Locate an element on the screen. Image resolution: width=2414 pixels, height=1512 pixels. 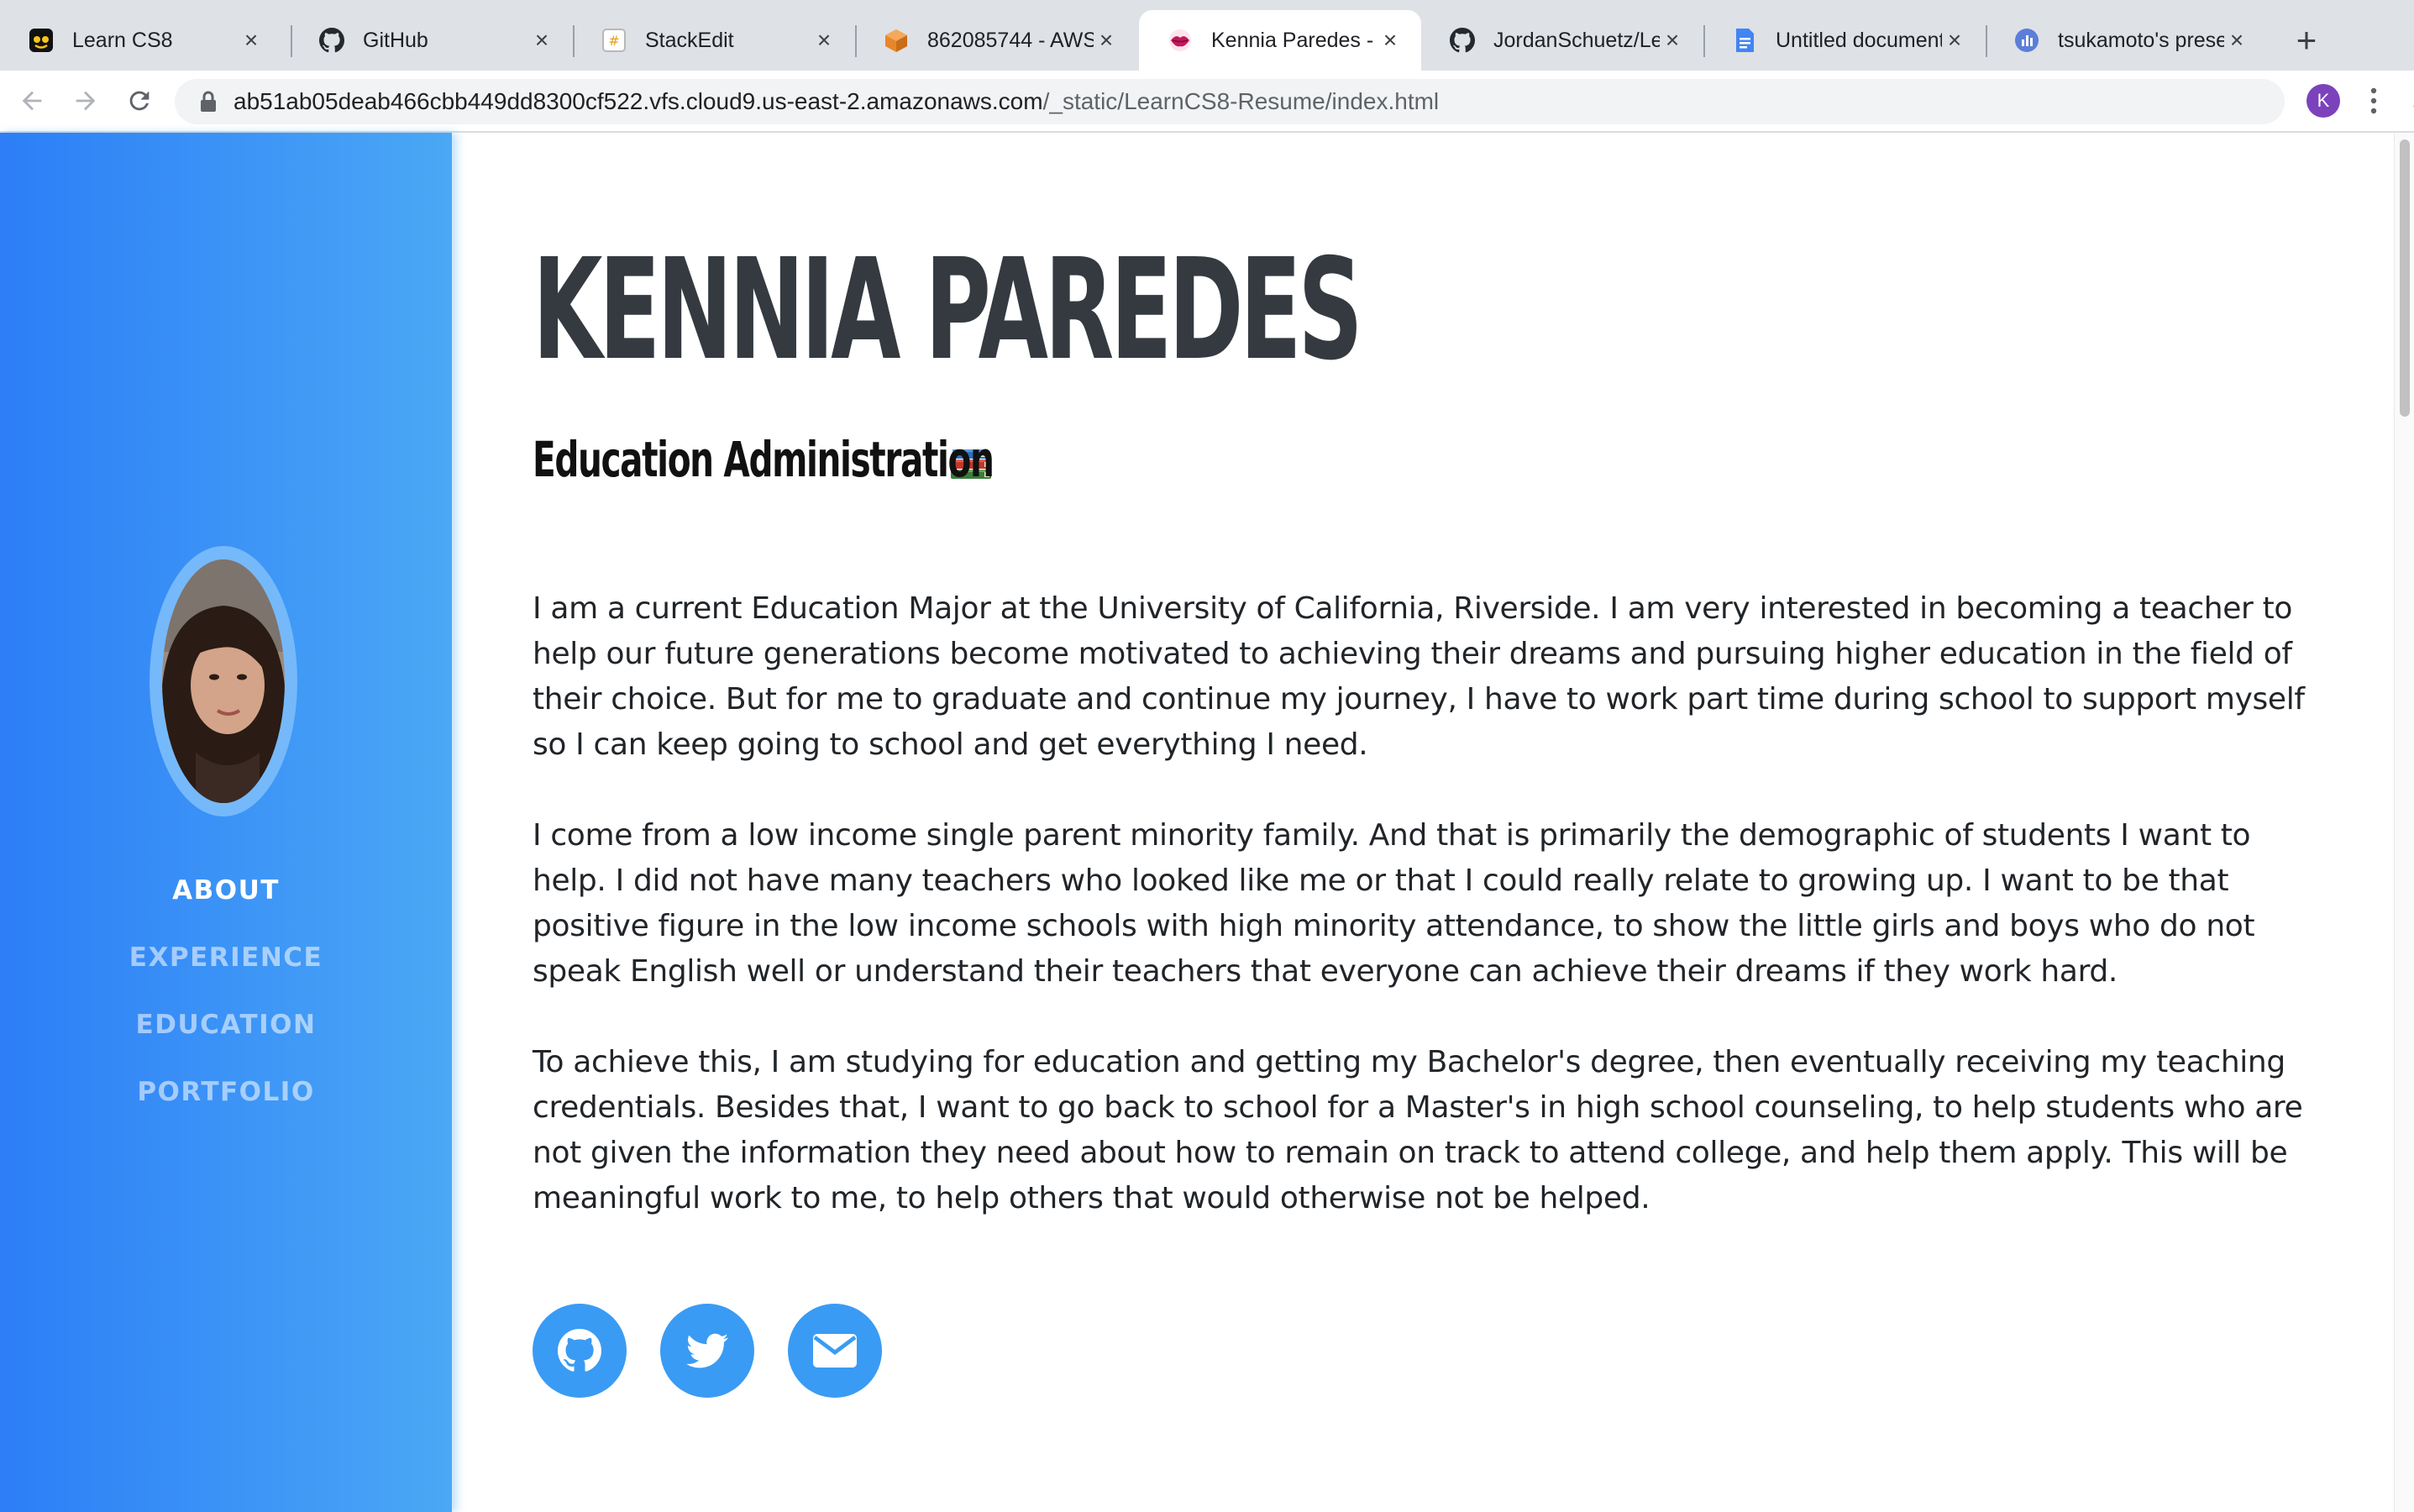
email-link-button is located at coordinates (835, 1351).